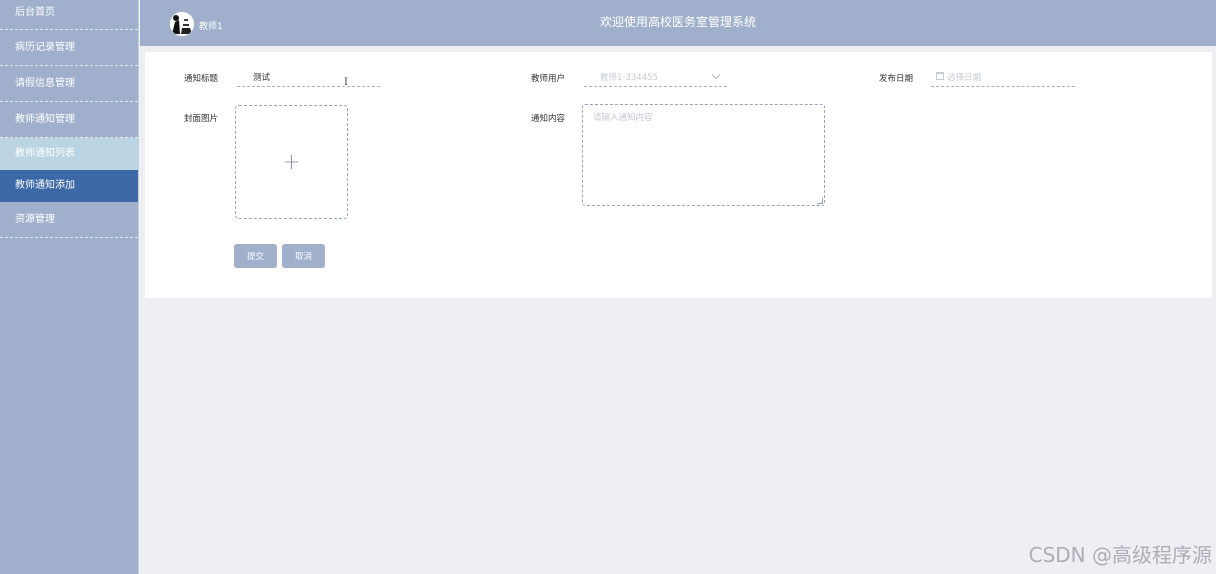  I want to click on teacher-label: 教师用户, so click(548, 79).